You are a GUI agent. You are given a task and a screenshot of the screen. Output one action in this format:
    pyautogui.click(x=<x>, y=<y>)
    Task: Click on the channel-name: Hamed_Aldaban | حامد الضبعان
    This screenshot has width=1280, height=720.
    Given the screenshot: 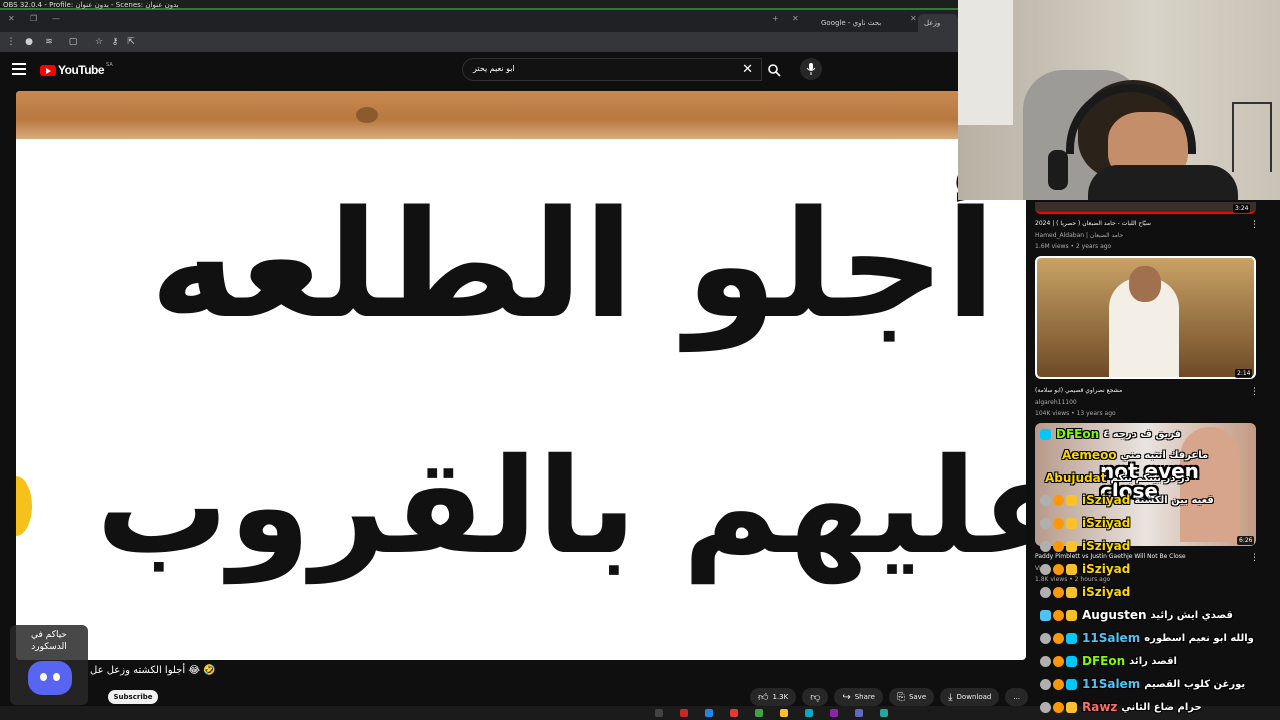 What is the action you would take?
    pyautogui.click(x=1079, y=235)
    